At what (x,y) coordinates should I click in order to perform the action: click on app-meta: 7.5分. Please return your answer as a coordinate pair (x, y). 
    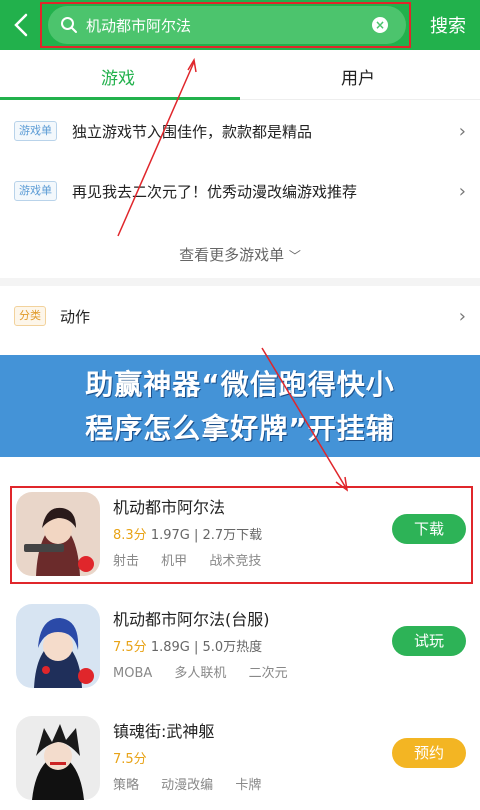
    Looking at the image, I should click on (130, 757).